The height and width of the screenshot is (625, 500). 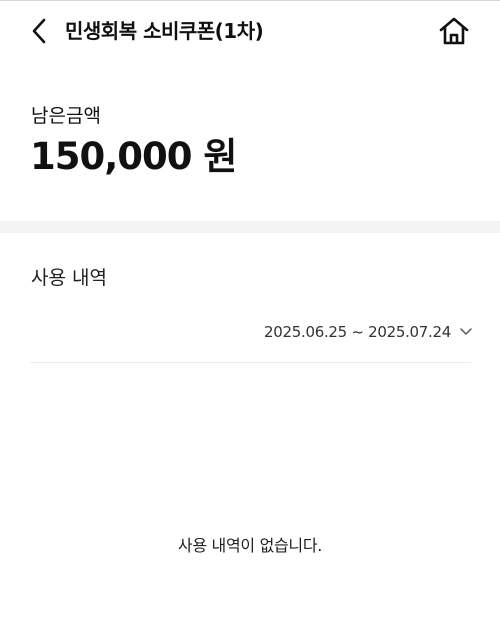 What do you see at coordinates (66, 116) in the screenshot?
I see `balance-label: 남은금액` at bounding box center [66, 116].